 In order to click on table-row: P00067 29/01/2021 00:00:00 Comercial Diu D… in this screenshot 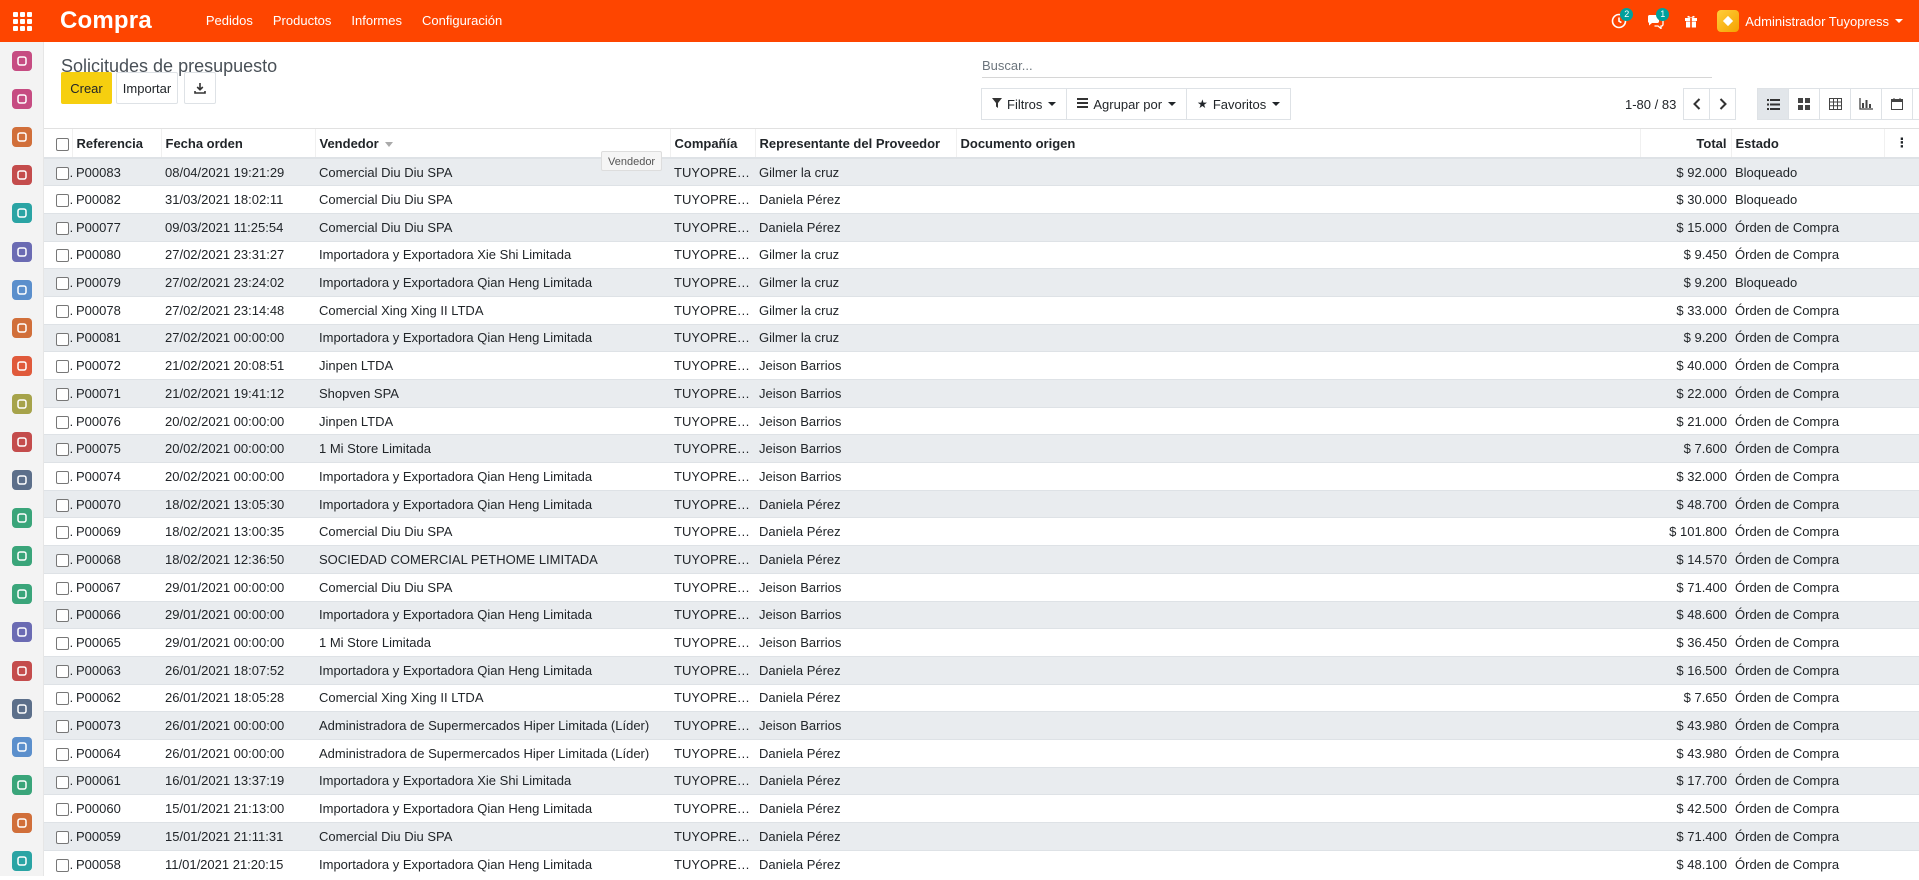, I will do `click(981, 587)`.